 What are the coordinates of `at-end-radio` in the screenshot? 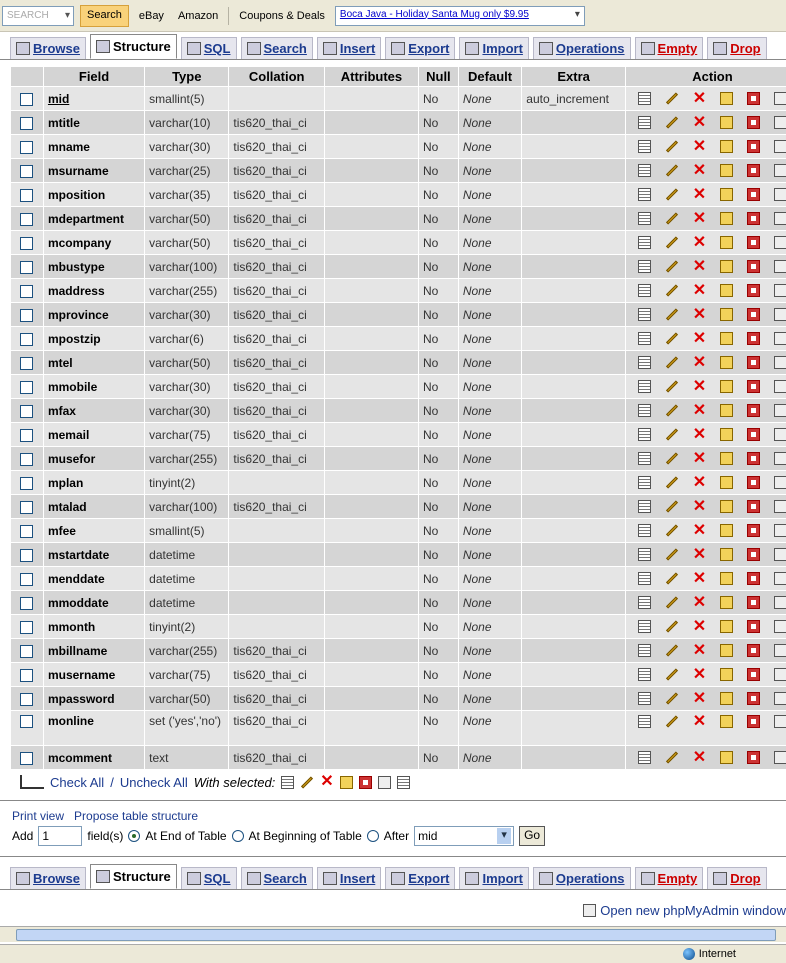 It's located at (134, 836).